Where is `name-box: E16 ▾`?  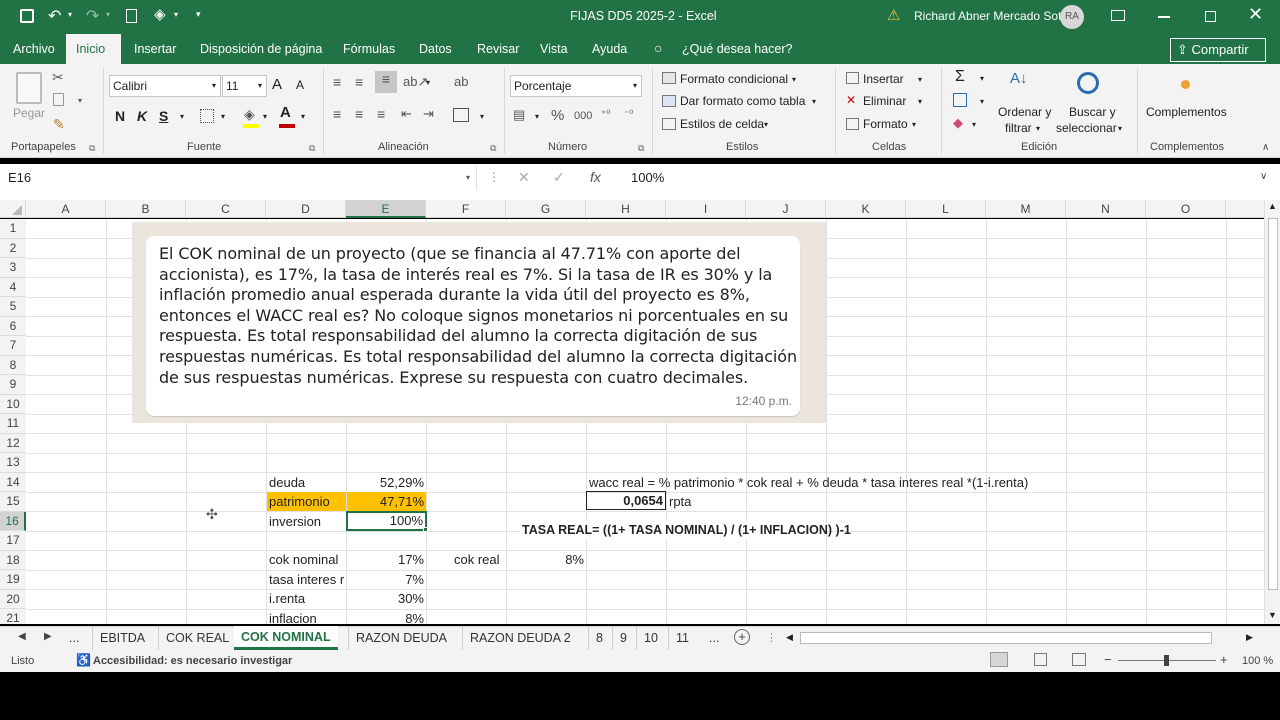 name-box: E16 ▾ is located at coordinates (241, 178).